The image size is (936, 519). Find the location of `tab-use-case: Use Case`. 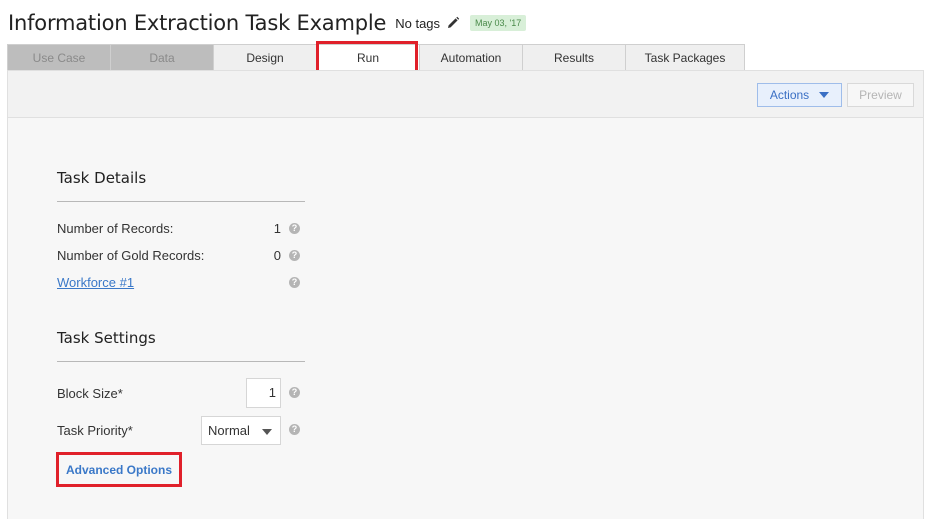

tab-use-case: Use Case is located at coordinates (58, 57).